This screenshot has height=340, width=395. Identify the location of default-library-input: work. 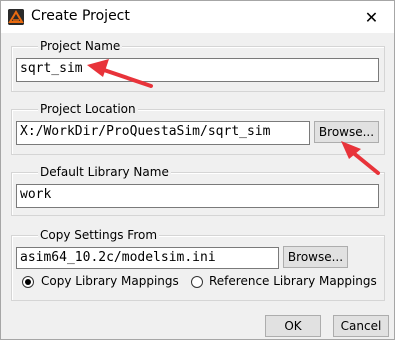
(197, 196).